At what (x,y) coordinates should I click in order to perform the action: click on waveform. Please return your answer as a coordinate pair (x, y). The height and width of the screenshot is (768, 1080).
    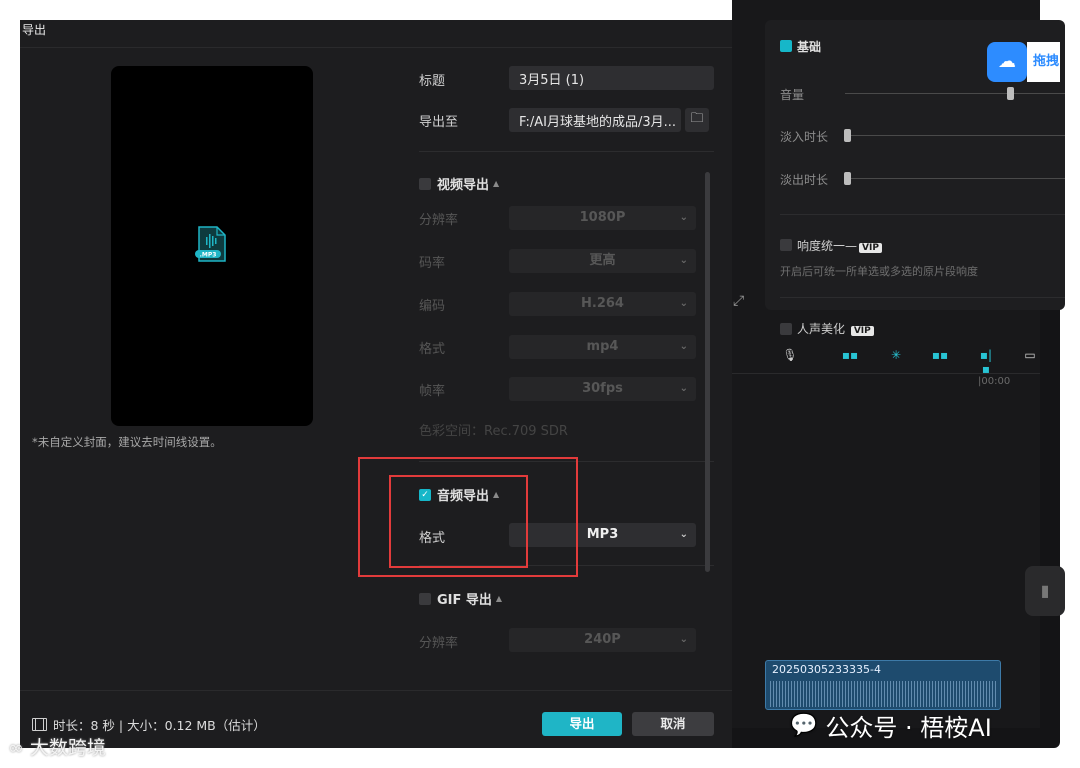
    Looking at the image, I should click on (883, 694).